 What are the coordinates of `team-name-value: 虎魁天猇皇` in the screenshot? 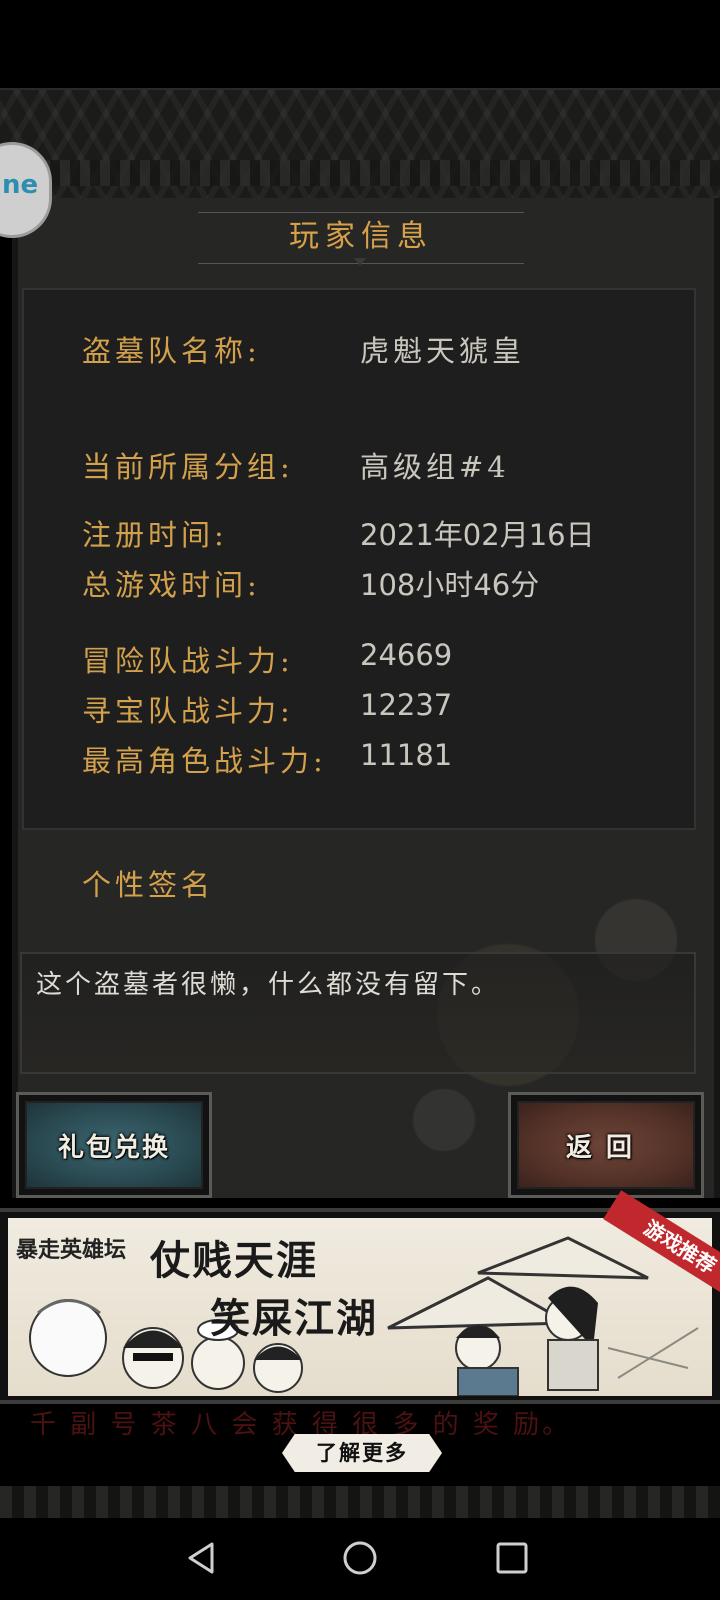 It's located at (443, 351).